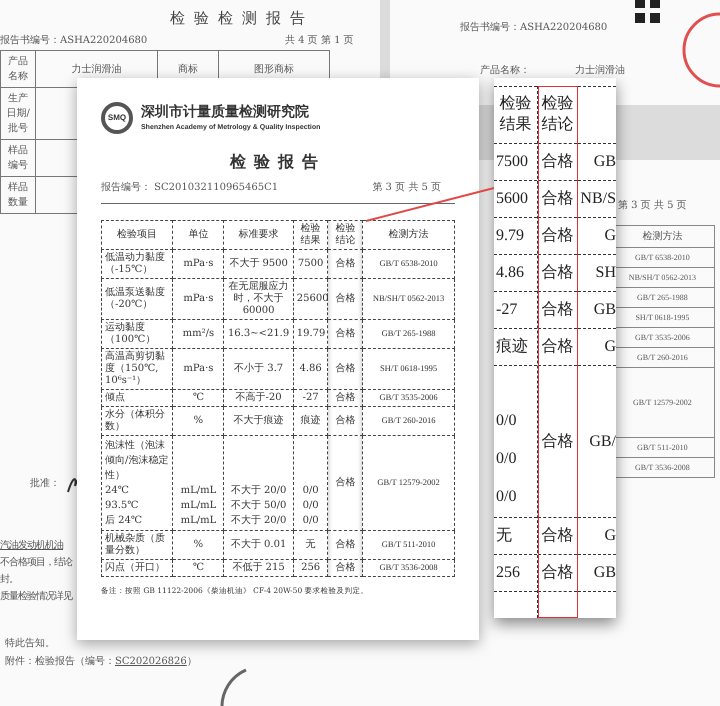 This screenshot has width=720, height=706. Describe the element at coordinates (137, 234) in the screenshot. I see `column-heading: 检验项目` at that location.